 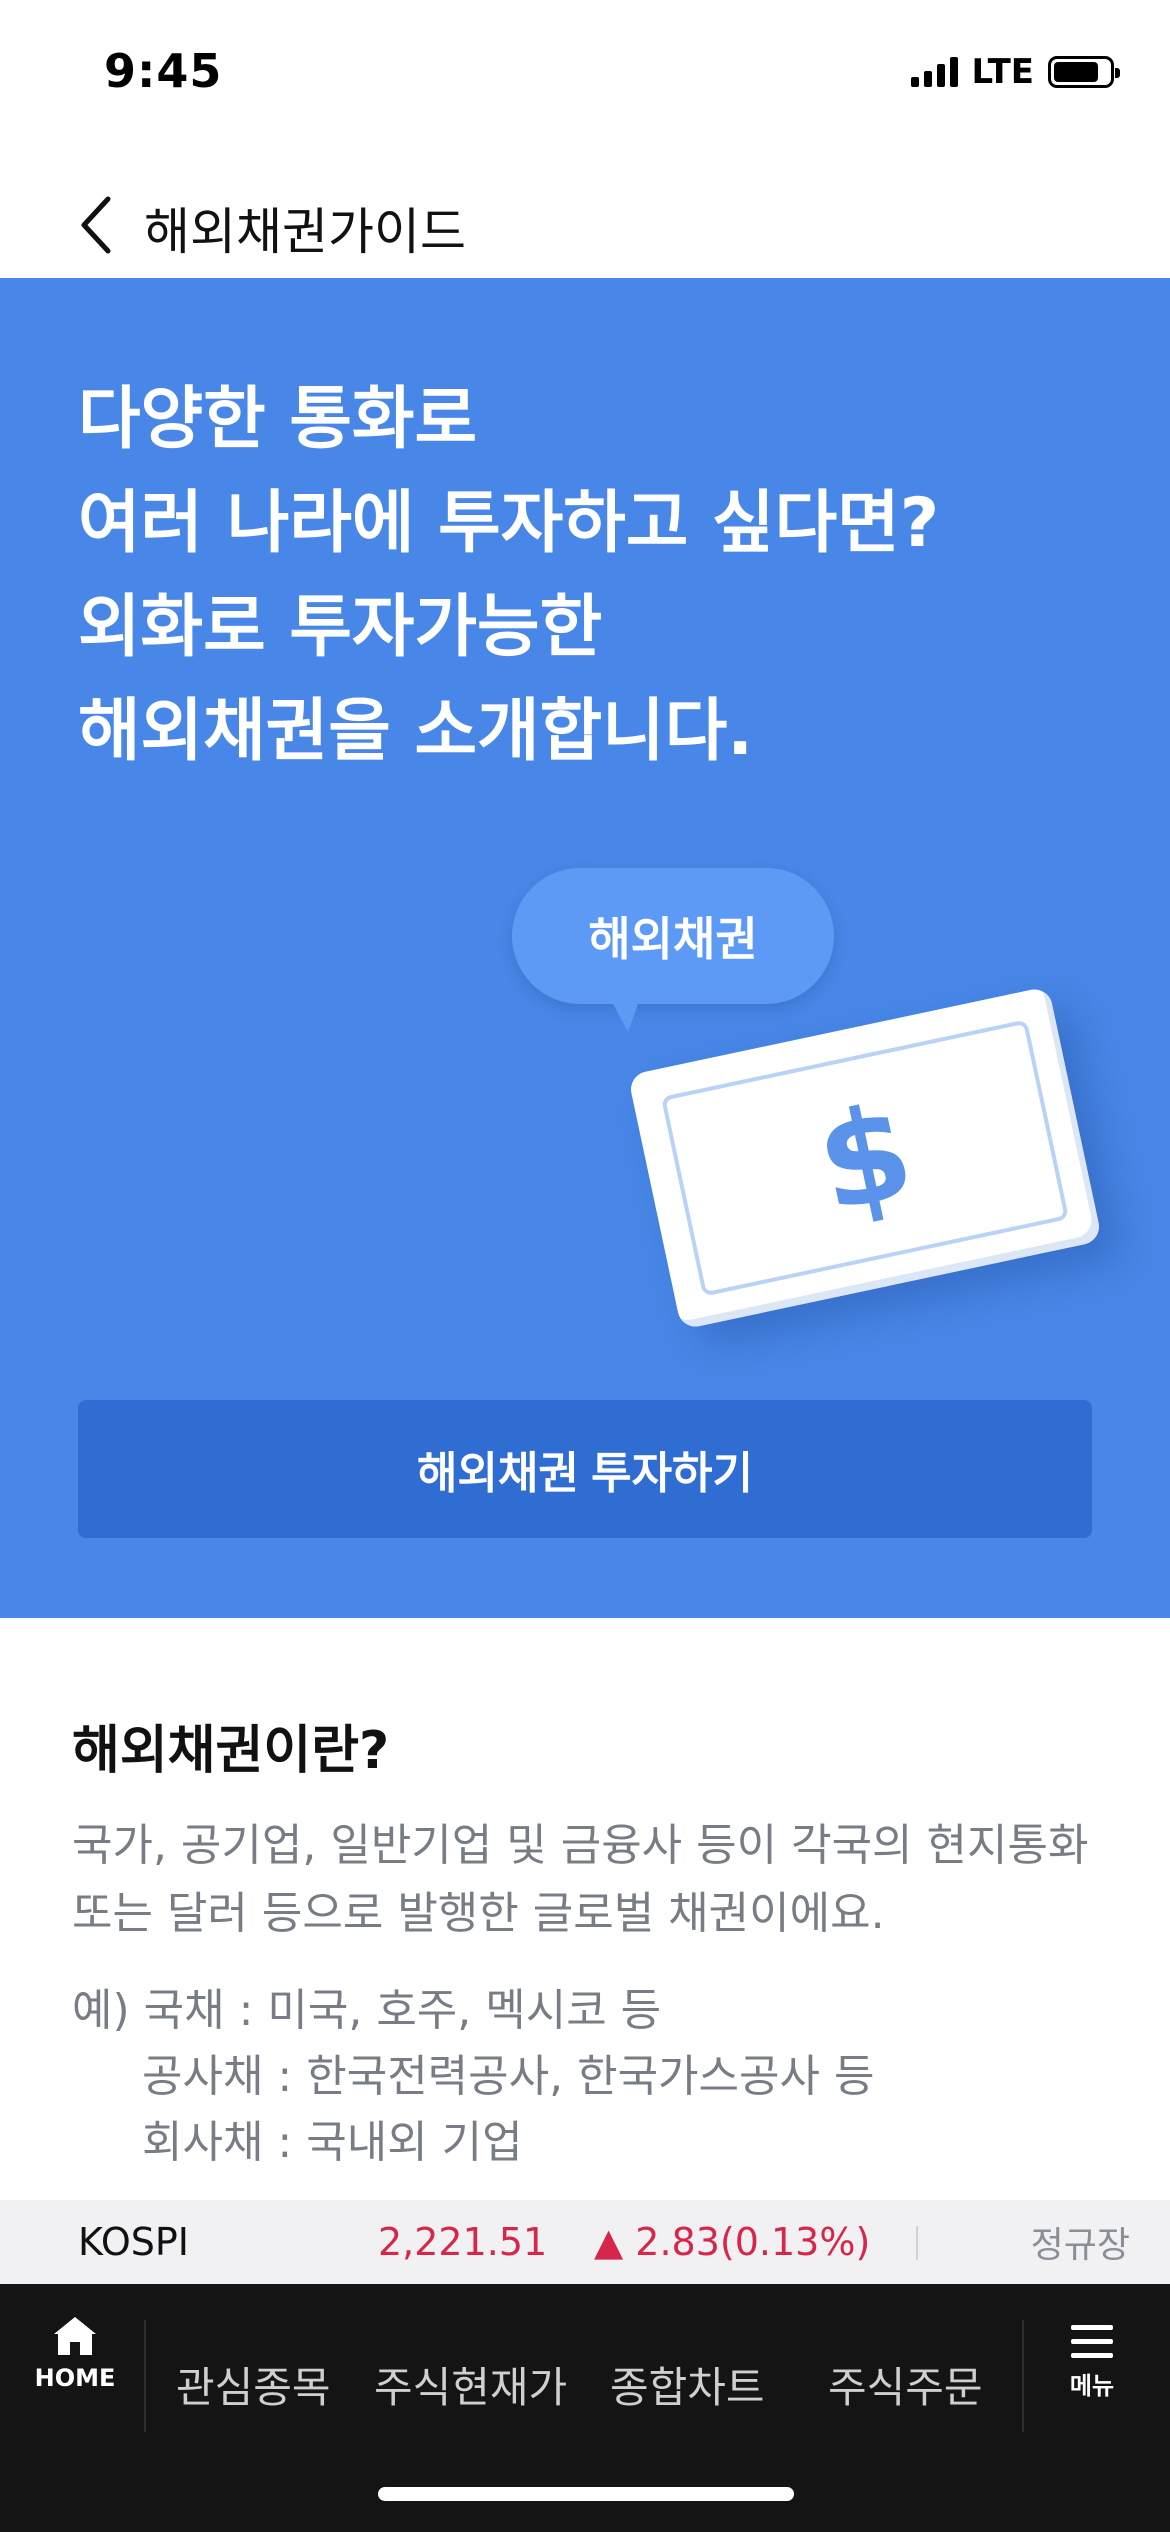 I want to click on index-change: ▲ 2.83(0.13%), so click(x=732, y=2242).